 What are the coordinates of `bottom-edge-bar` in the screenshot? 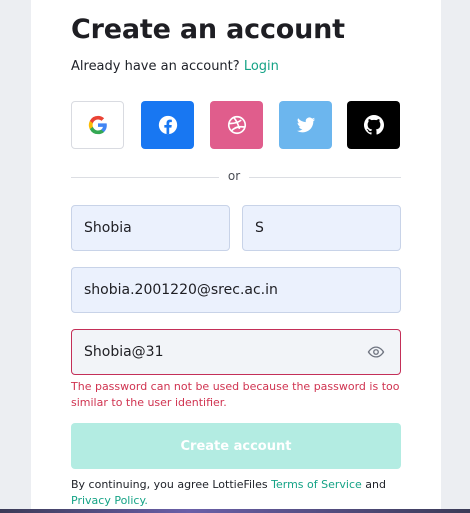 It's located at (235, 511).